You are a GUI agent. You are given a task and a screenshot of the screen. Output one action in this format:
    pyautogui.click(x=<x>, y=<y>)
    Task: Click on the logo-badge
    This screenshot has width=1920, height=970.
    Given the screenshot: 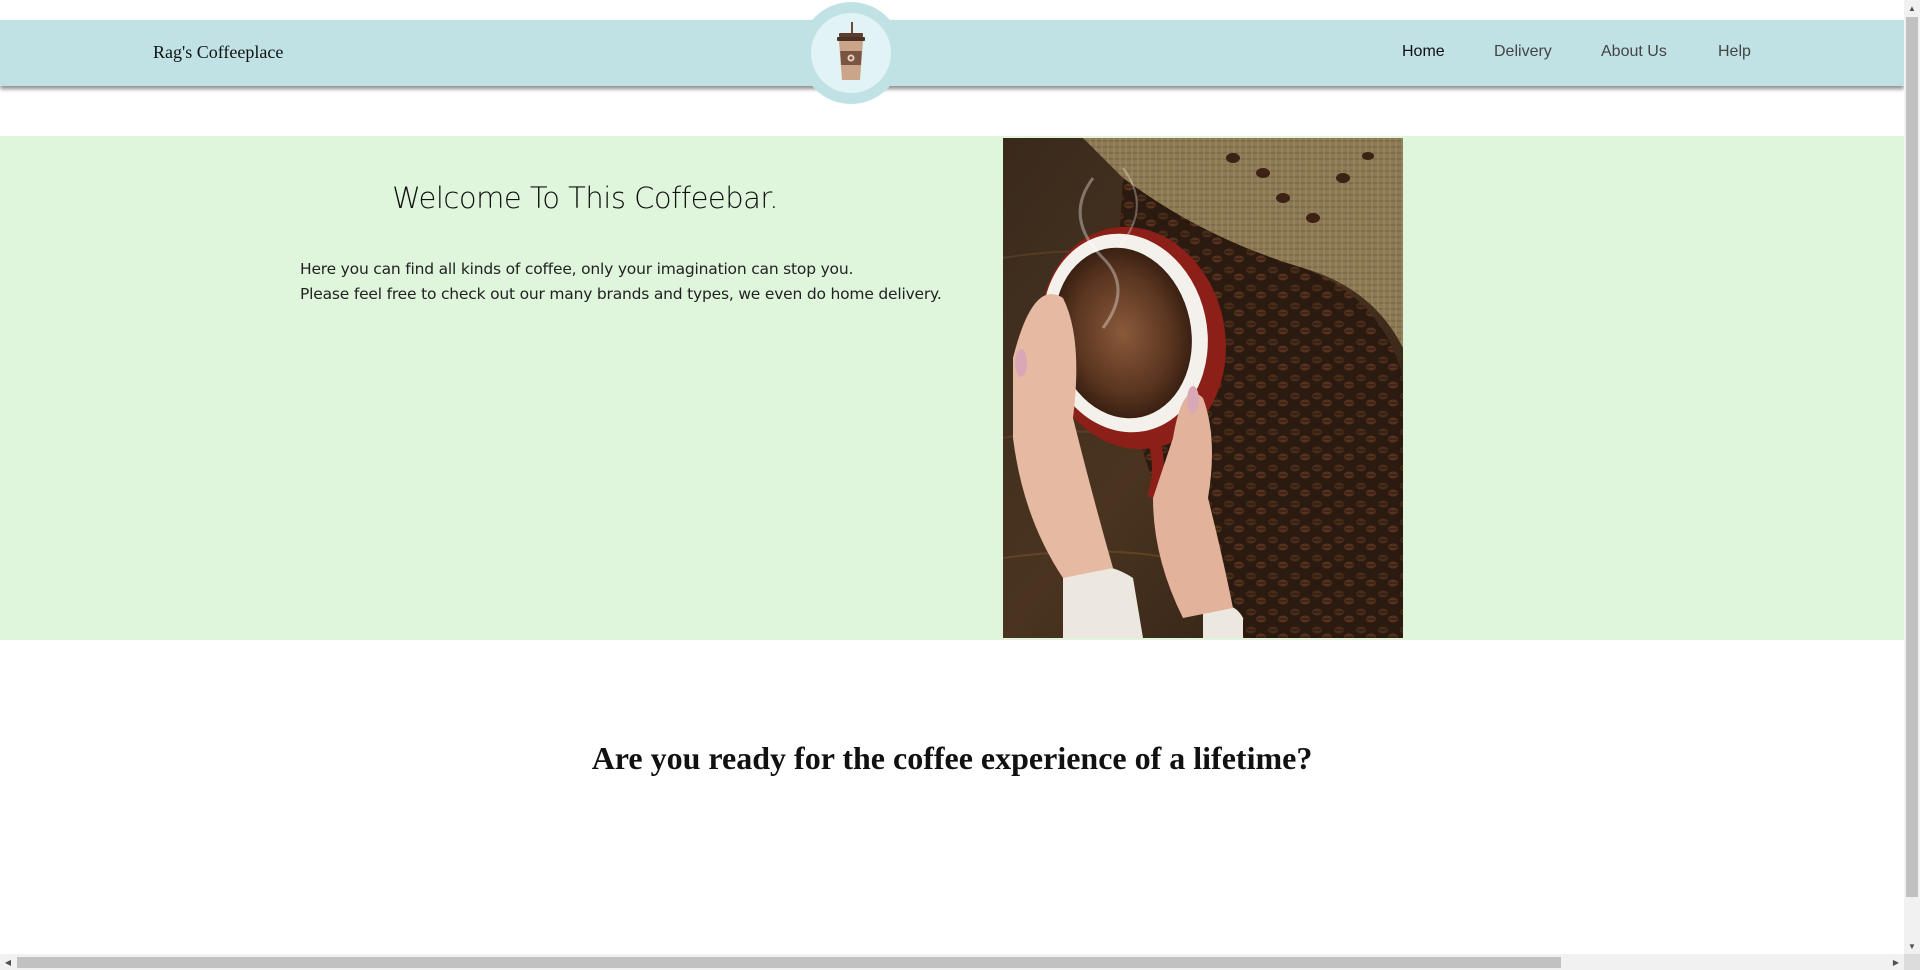 What is the action you would take?
    pyautogui.click(x=851, y=53)
    